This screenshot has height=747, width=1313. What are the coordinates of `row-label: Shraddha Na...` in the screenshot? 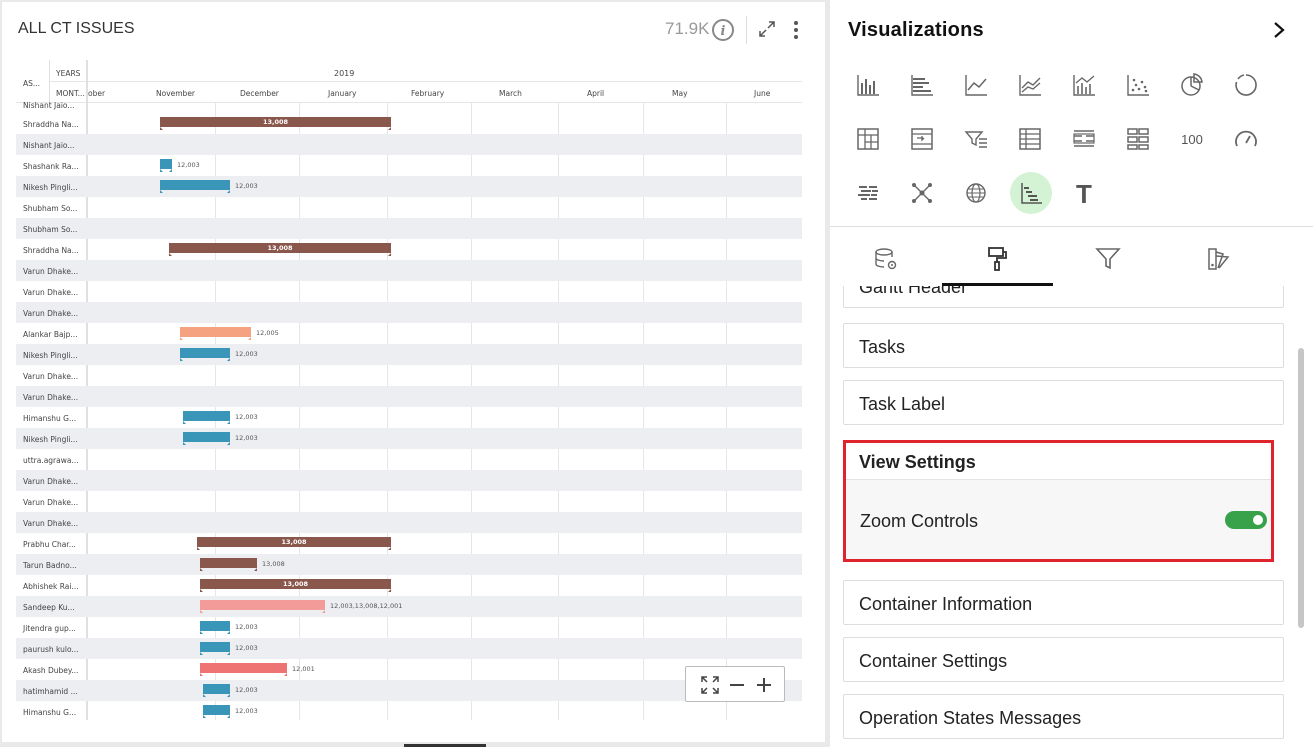 It's located at (51, 250).